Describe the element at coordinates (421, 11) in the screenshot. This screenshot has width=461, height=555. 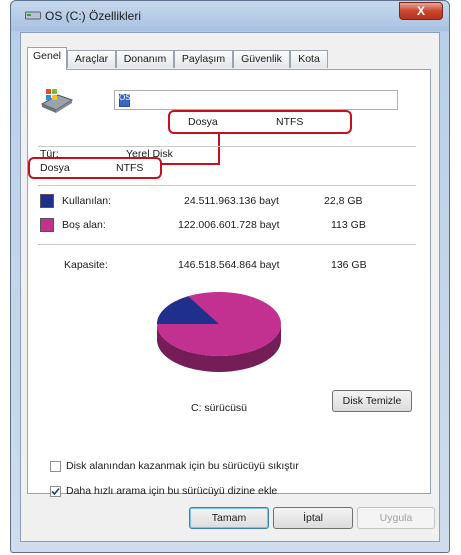
I see `close-button: X` at that location.